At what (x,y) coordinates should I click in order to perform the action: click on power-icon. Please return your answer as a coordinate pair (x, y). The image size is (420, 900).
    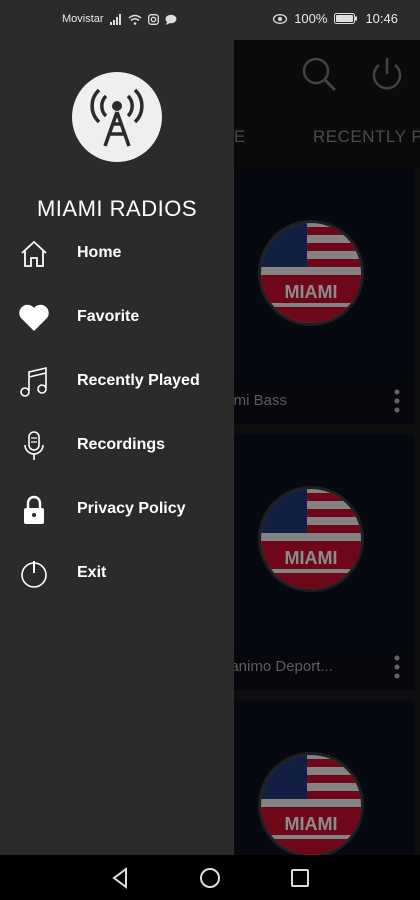
    Looking at the image, I should click on (34, 574).